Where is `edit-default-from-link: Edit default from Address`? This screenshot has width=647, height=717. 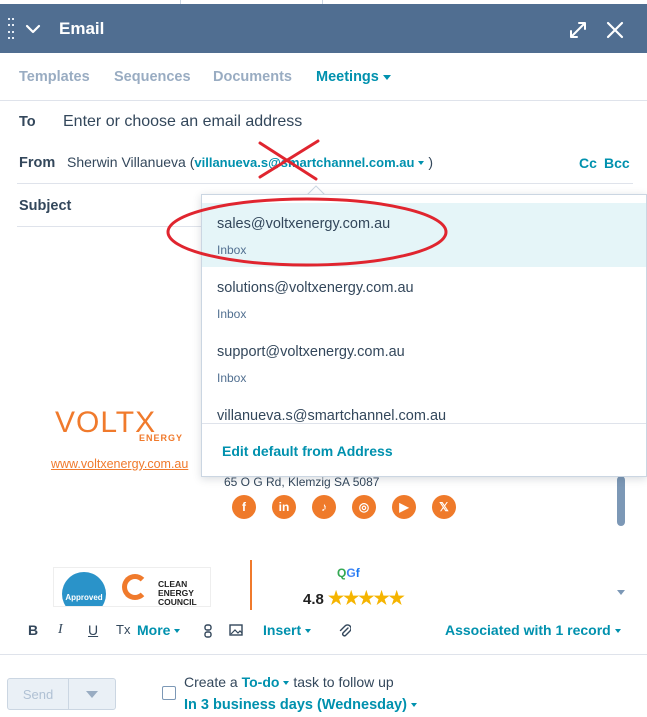
edit-default-from-link: Edit default from Address is located at coordinates (307, 451).